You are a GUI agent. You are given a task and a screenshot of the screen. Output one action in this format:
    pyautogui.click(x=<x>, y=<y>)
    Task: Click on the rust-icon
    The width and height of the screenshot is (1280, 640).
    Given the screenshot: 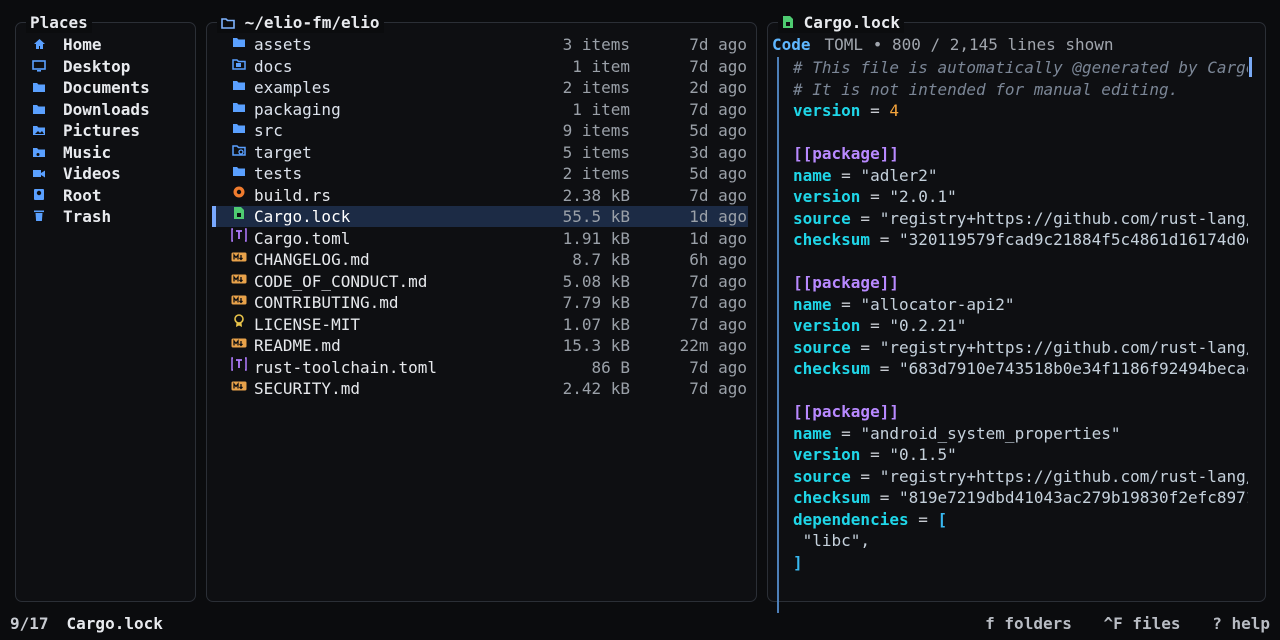 What is the action you would take?
    pyautogui.click(x=239, y=195)
    